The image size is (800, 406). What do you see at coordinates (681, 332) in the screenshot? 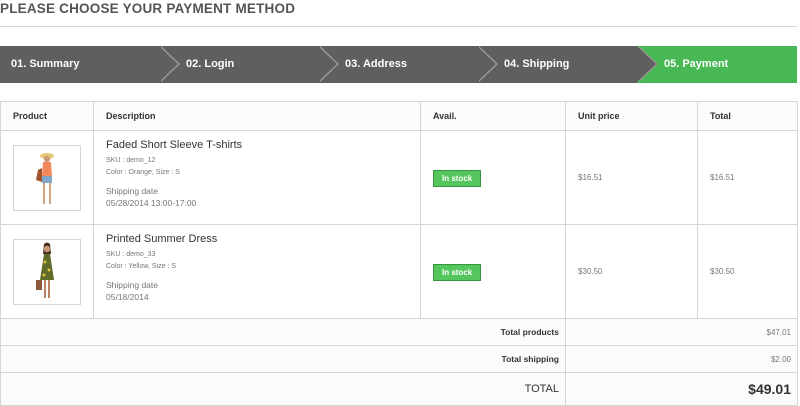
I see `total-products-value: $47.01` at bounding box center [681, 332].